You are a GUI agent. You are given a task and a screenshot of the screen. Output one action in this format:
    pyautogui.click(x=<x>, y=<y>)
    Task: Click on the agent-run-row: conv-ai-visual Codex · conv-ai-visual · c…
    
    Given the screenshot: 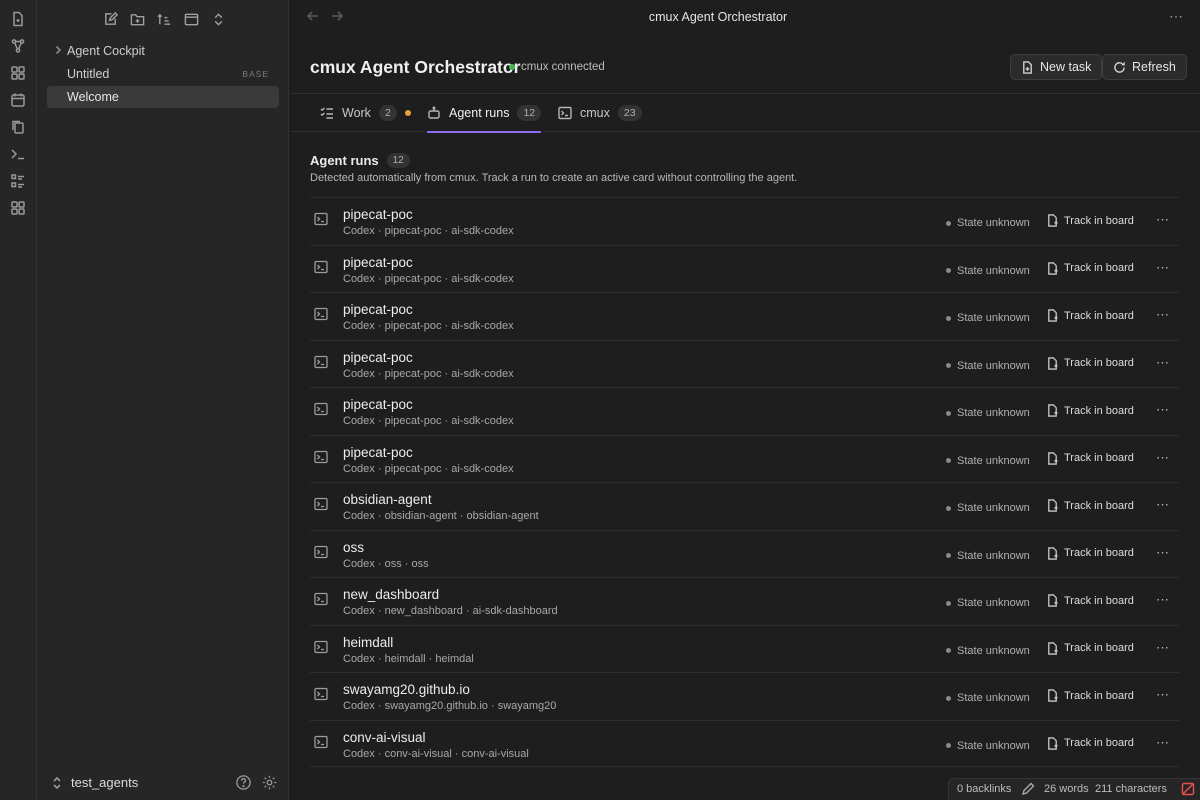 What is the action you would take?
    pyautogui.click(x=744, y=743)
    